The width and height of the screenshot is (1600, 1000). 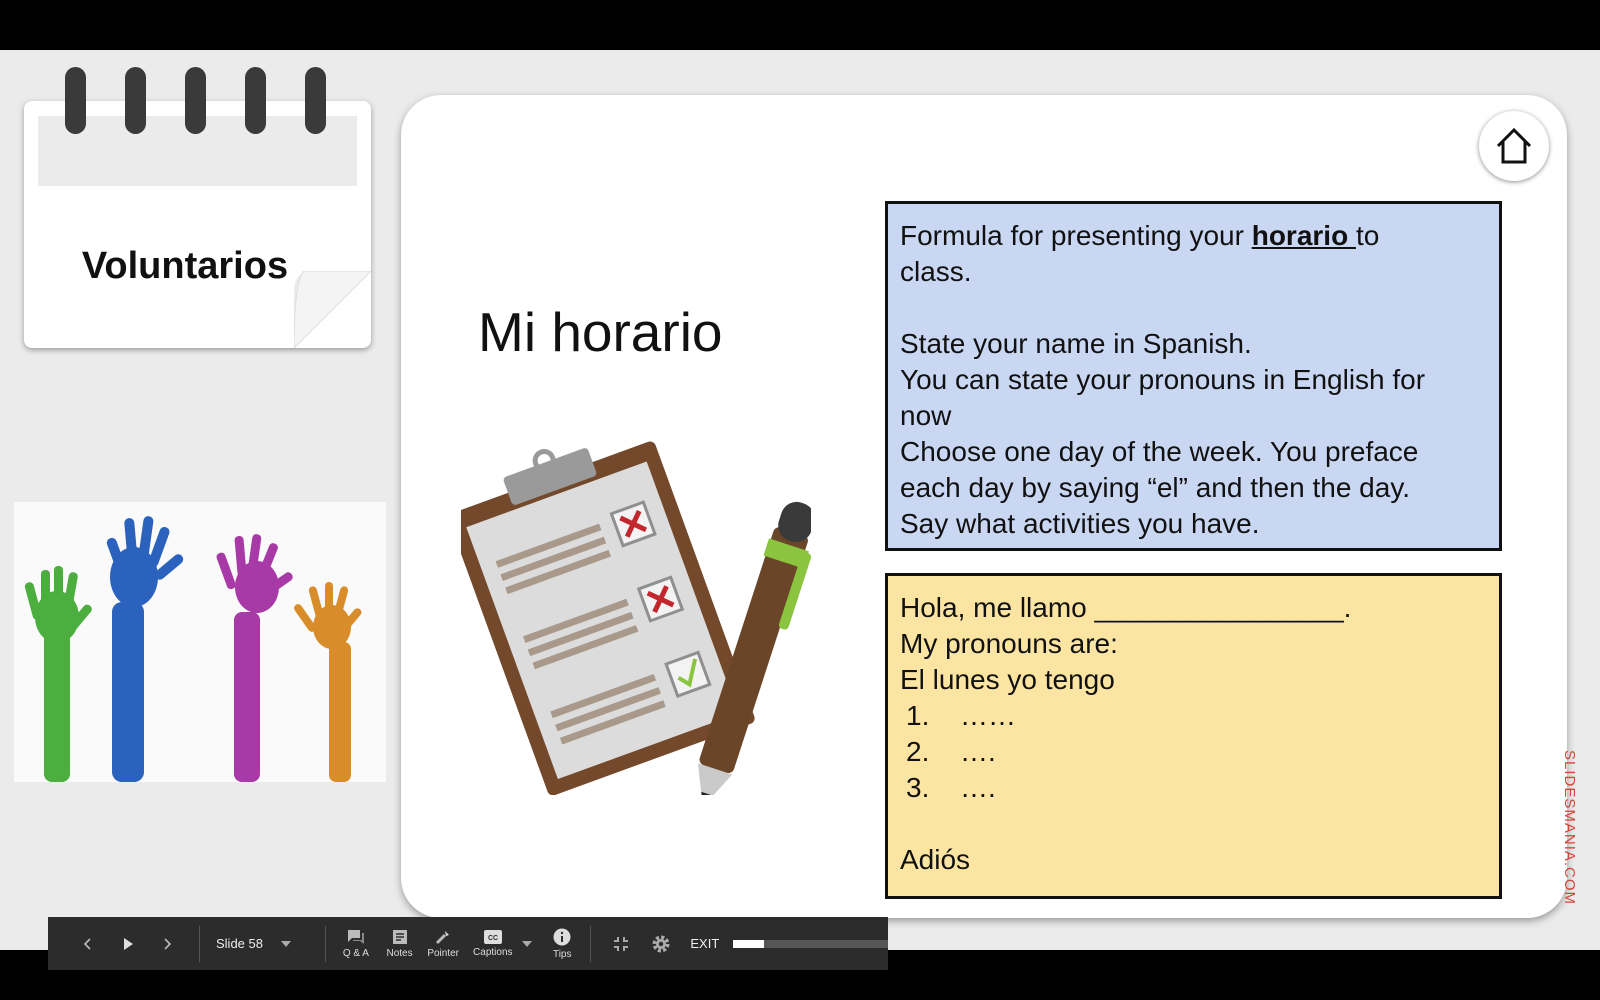 What do you see at coordinates (1569, 828) in the screenshot?
I see `slidesmania-watermark: SLIDESMANIA.COM` at bounding box center [1569, 828].